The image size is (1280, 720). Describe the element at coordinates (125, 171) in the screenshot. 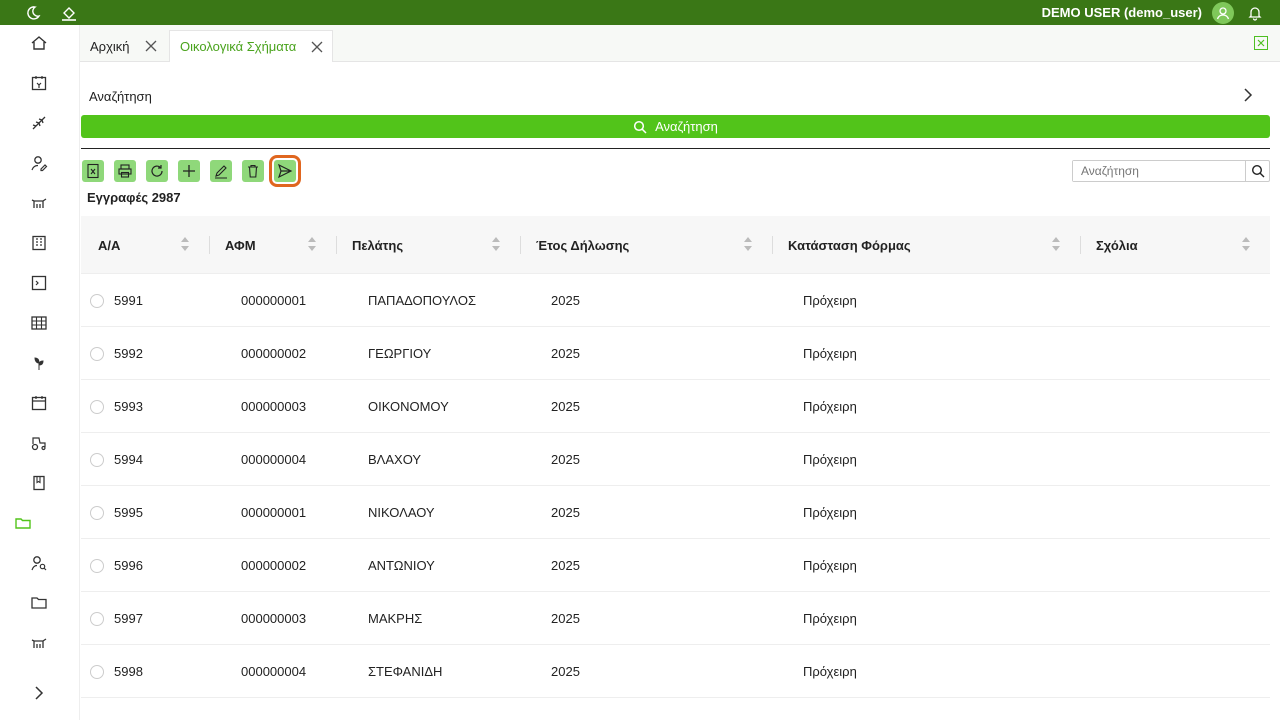

I see `print-icon` at that location.